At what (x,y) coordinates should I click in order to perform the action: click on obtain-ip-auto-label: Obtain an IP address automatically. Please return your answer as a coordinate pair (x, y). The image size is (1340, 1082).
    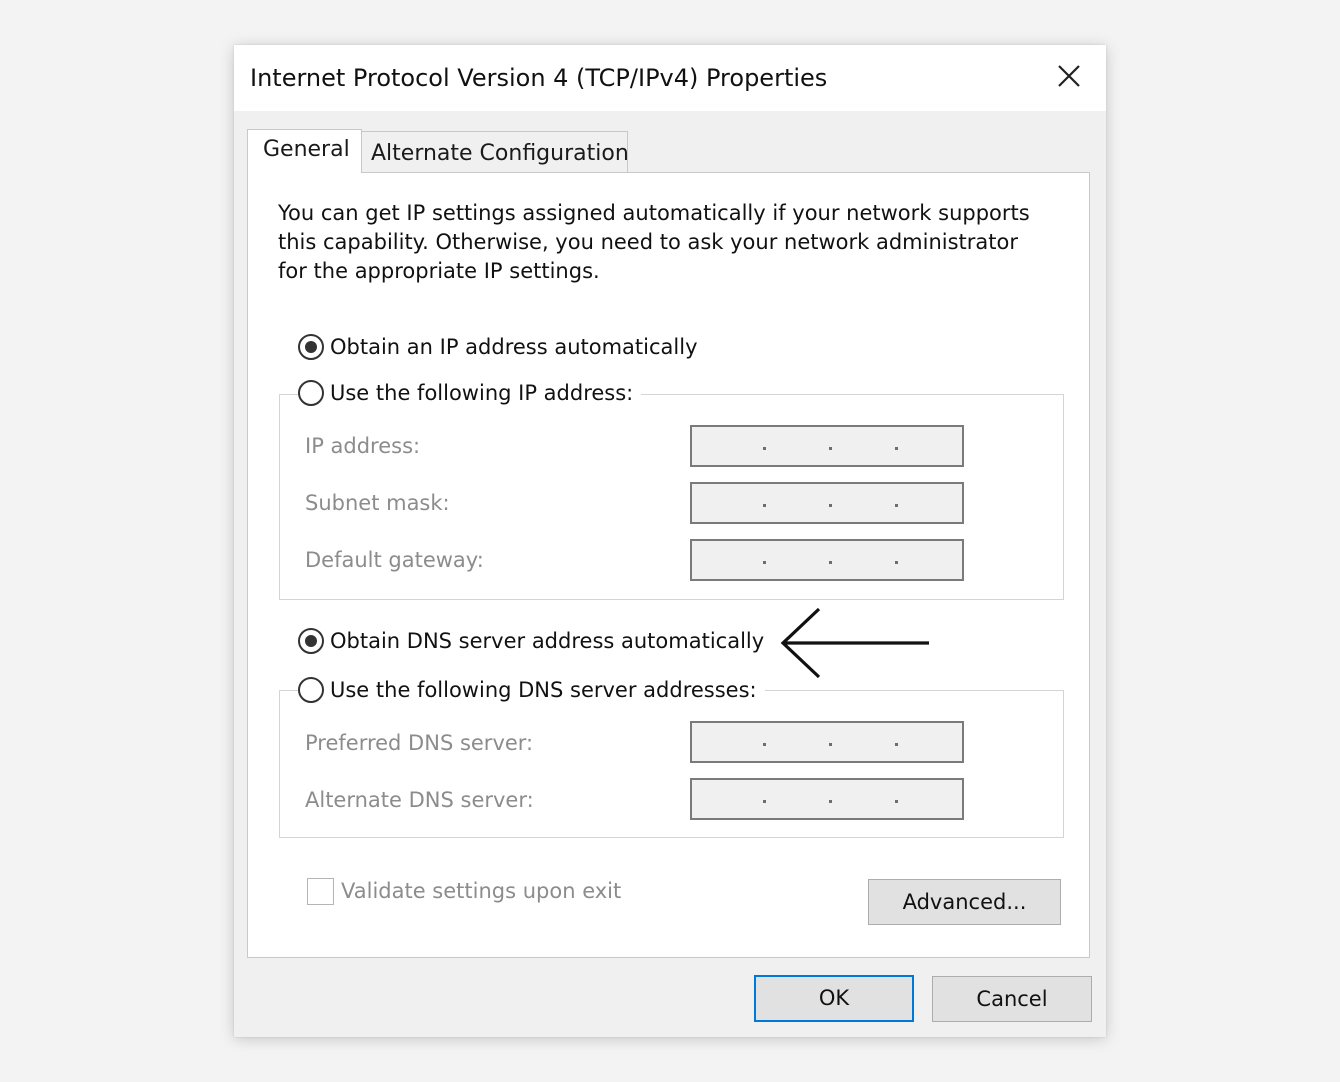
    Looking at the image, I should click on (514, 347).